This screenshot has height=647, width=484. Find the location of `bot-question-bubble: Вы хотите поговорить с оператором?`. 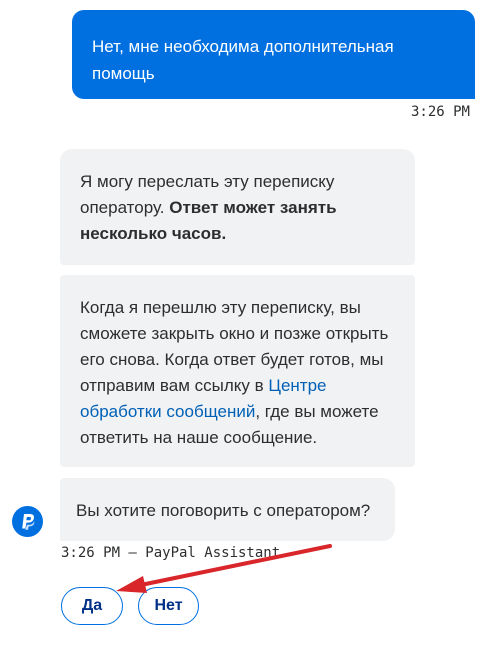

bot-question-bubble: Вы хотите поговорить с оператором? is located at coordinates (227, 509).